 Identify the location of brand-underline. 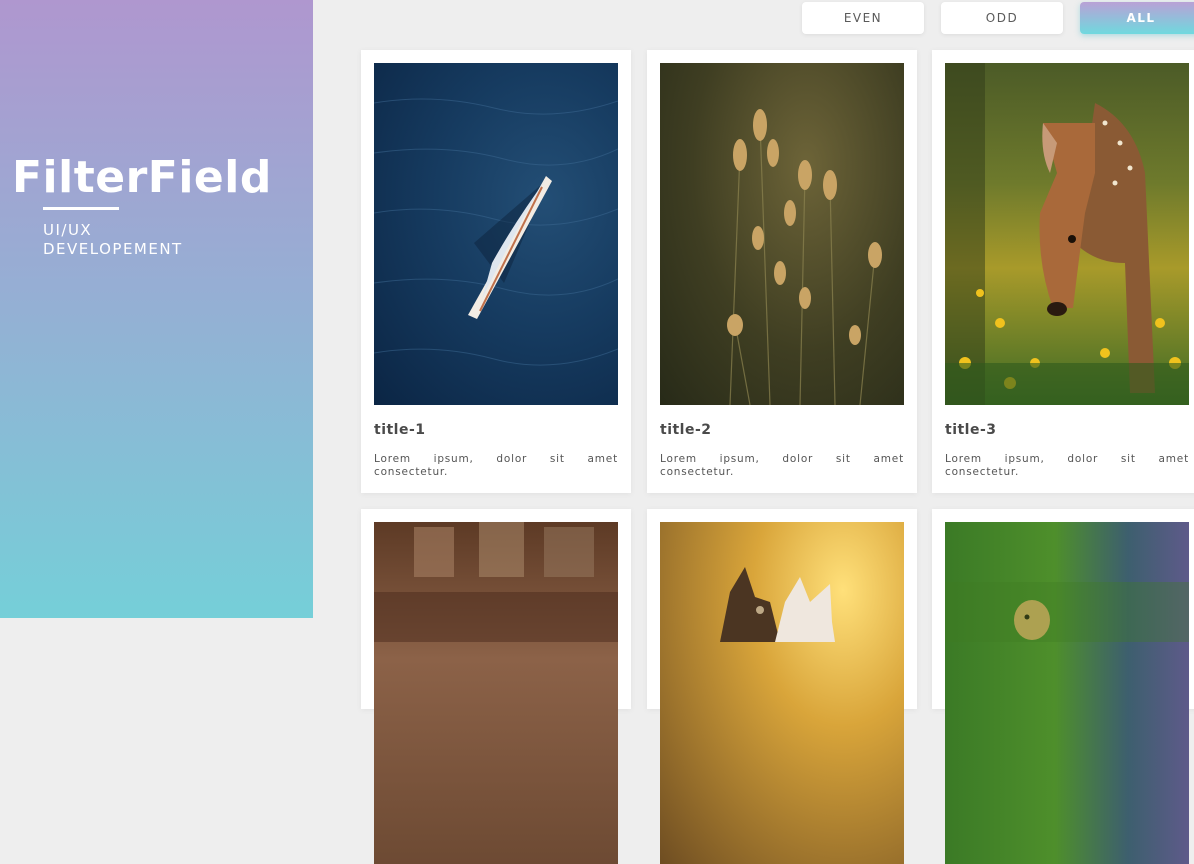
(81, 208).